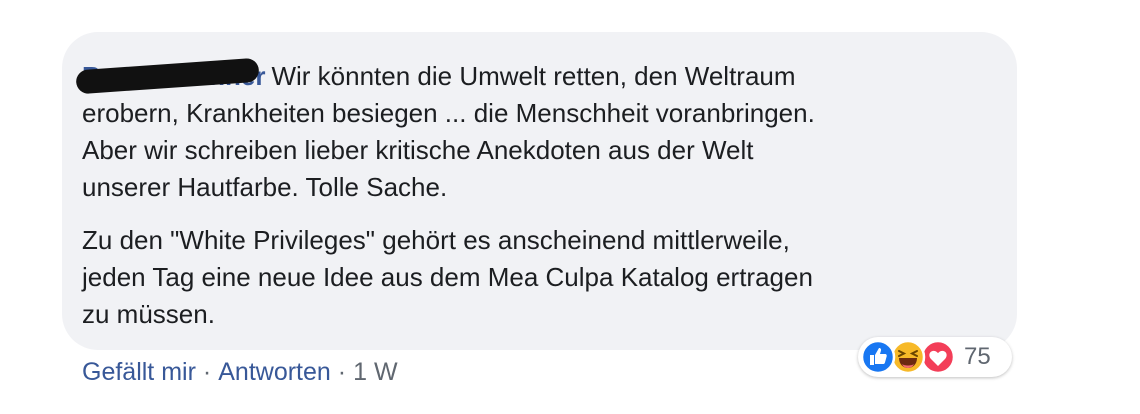 The height and width of the screenshot is (414, 1140). Describe the element at coordinates (375, 372) in the screenshot. I see `timestamp: 1 W` at that location.